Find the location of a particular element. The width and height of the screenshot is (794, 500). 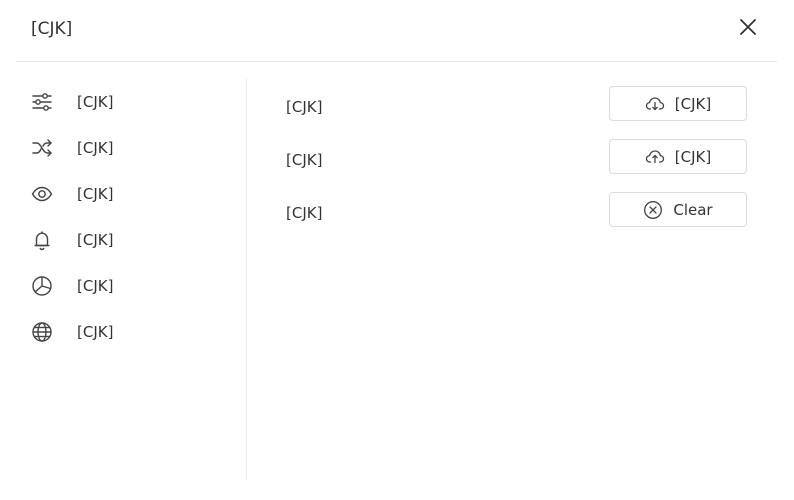

cloud-upload-icon is located at coordinates (655, 157).